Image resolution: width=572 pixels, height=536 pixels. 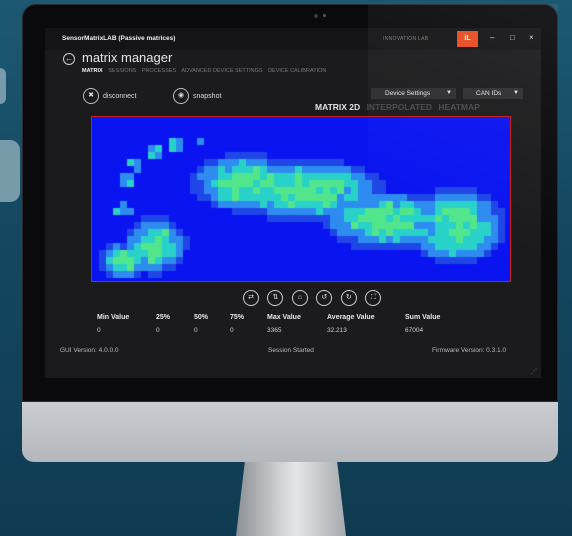 What do you see at coordinates (414, 330) in the screenshot?
I see `stat-value: 67004` at bounding box center [414, 330].